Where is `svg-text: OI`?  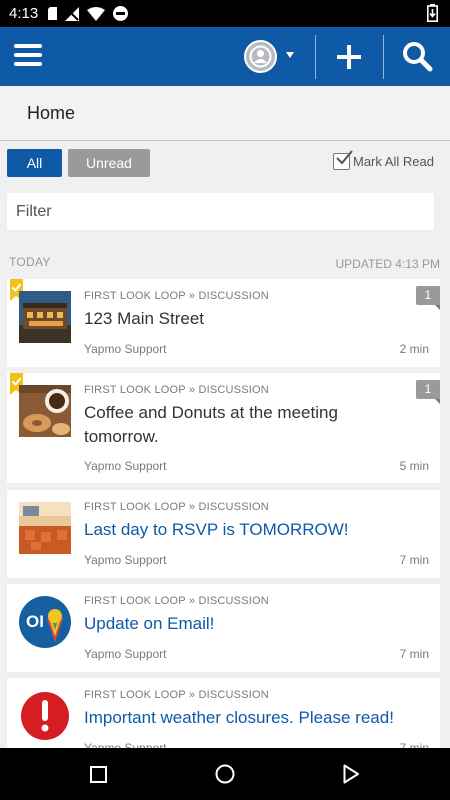
svg-text: OI is located at coordinates (35, 621).